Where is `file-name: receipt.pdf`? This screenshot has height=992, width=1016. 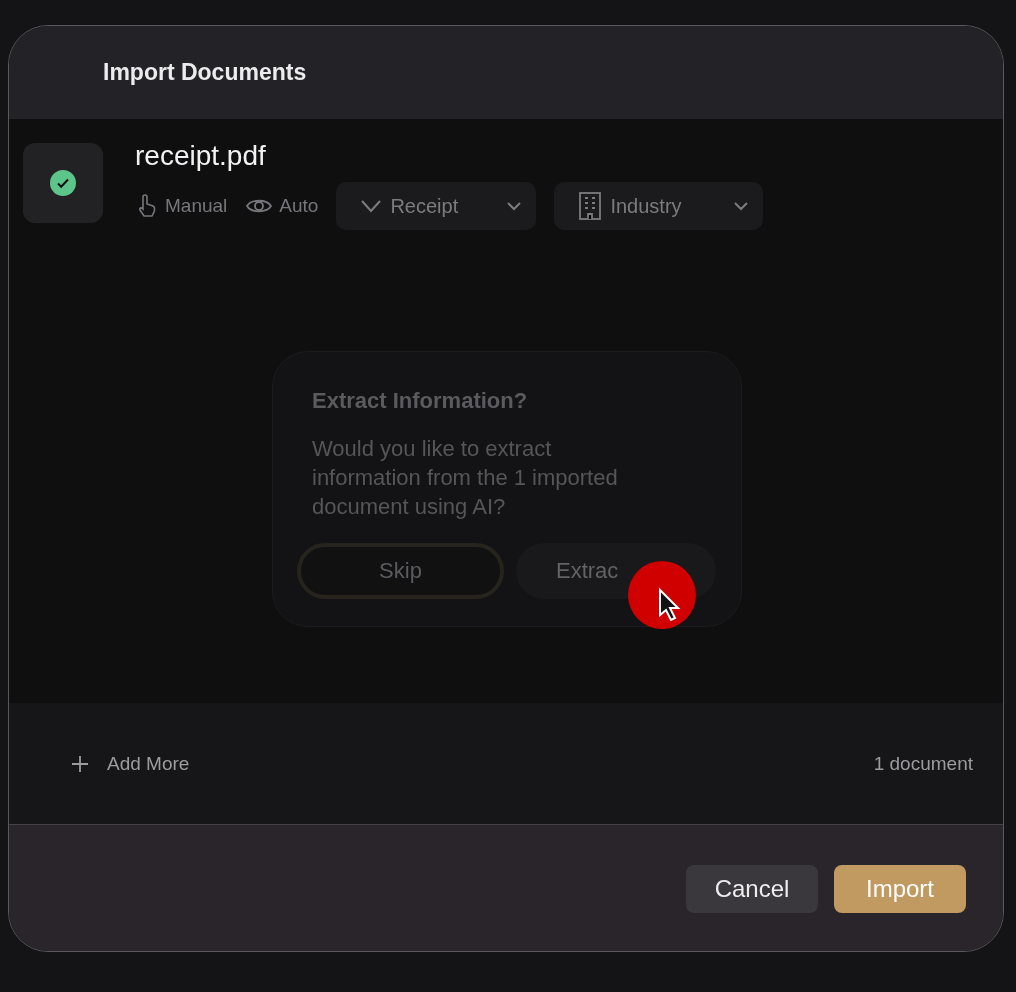 file-name: receipt.pdf is located at coordinates (201, 156).